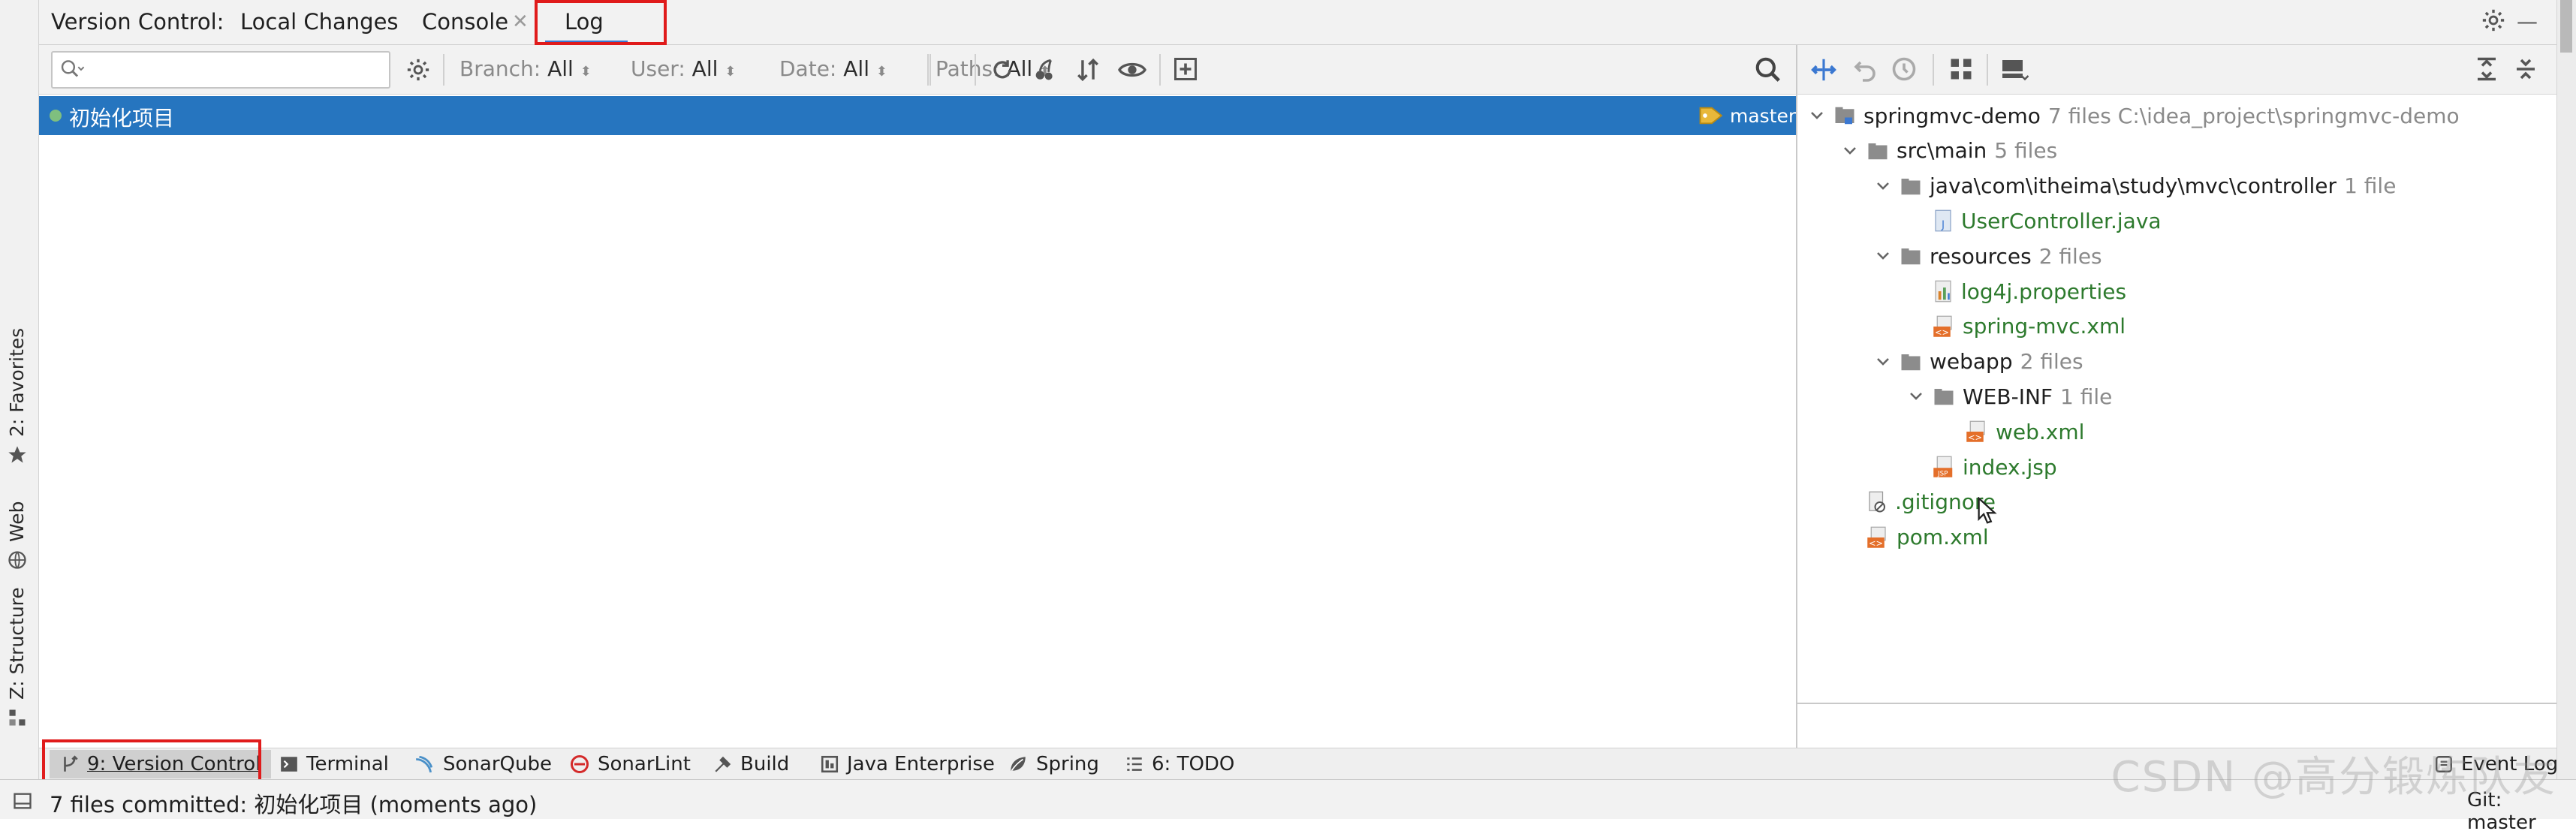 The image size is (2576, 834). Describe the element at coordinates (2493, 20) in the screenshot. I see `gear-icon` at that location.